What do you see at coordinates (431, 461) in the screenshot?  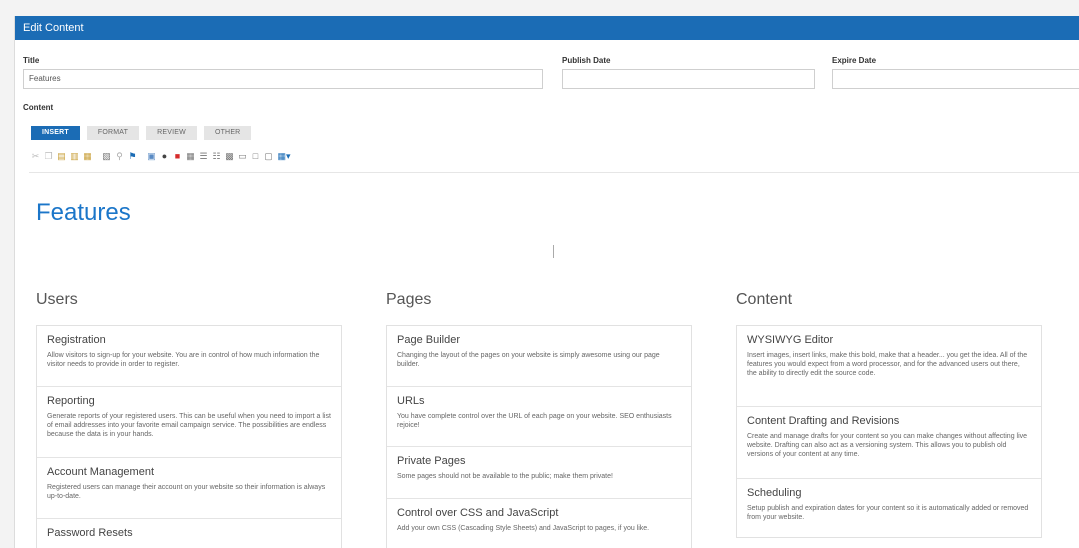 I see `item-title: Private Pages` at bounding box center [431, 461].